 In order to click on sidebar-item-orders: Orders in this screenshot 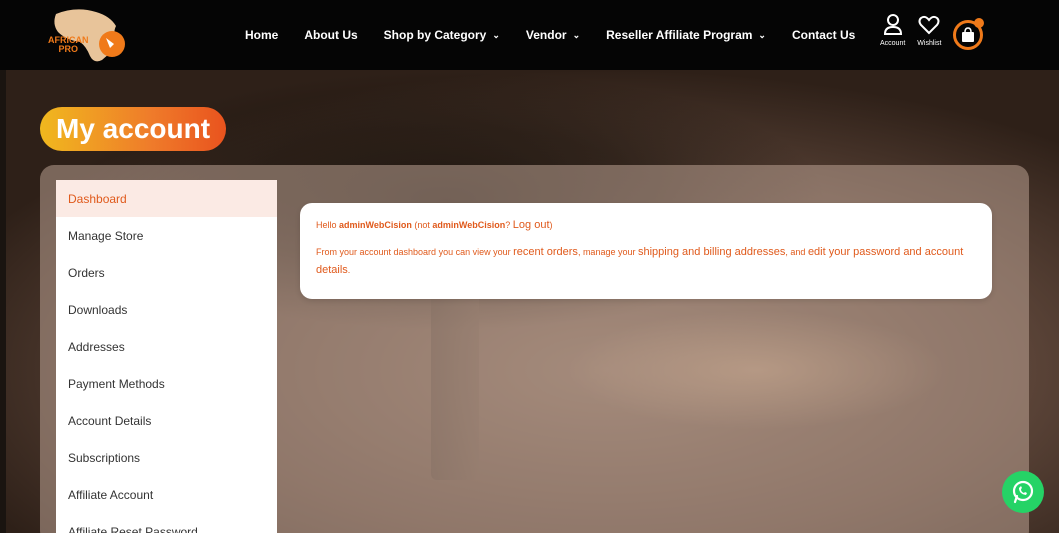, I will do `click(166, 272)`.